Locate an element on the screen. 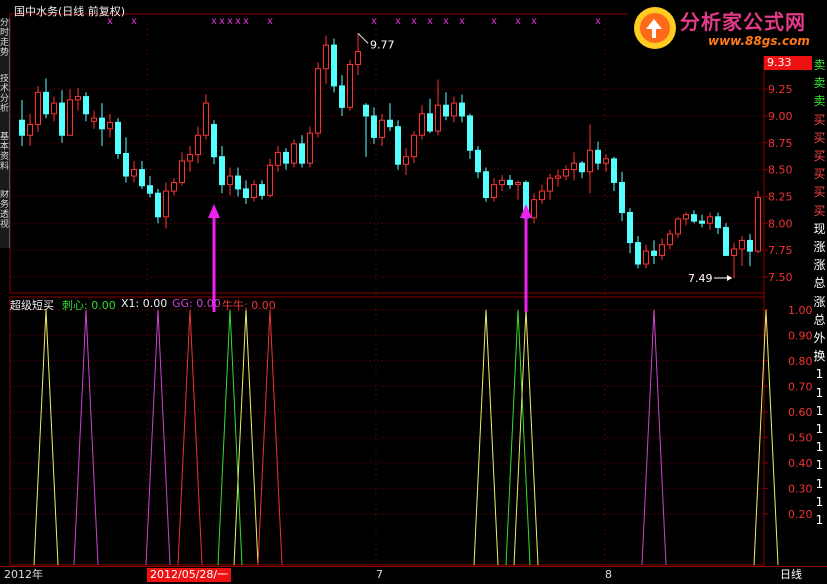 The width and height of the screenshot is (827, 584). low-annotation: 7.49 is located at coordinates (700, 278).